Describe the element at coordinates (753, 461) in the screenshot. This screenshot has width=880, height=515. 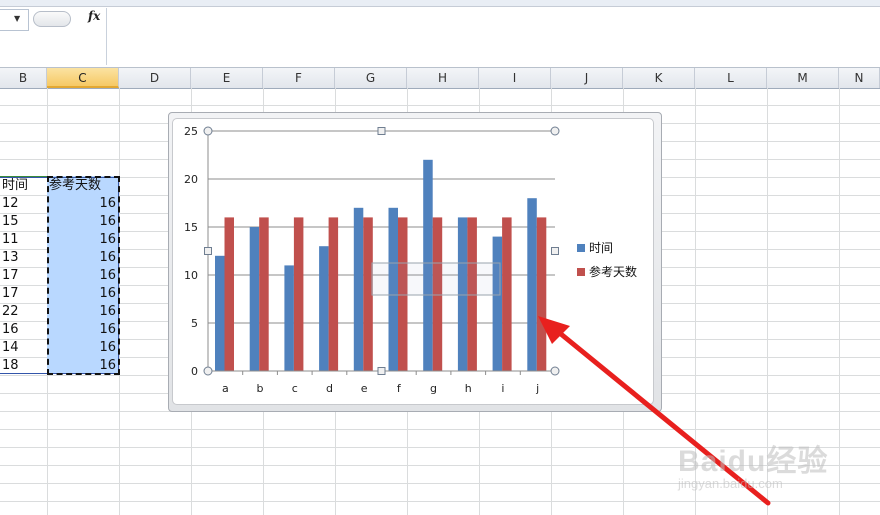
I see `watermark-logo: Baidu经验` at that location.